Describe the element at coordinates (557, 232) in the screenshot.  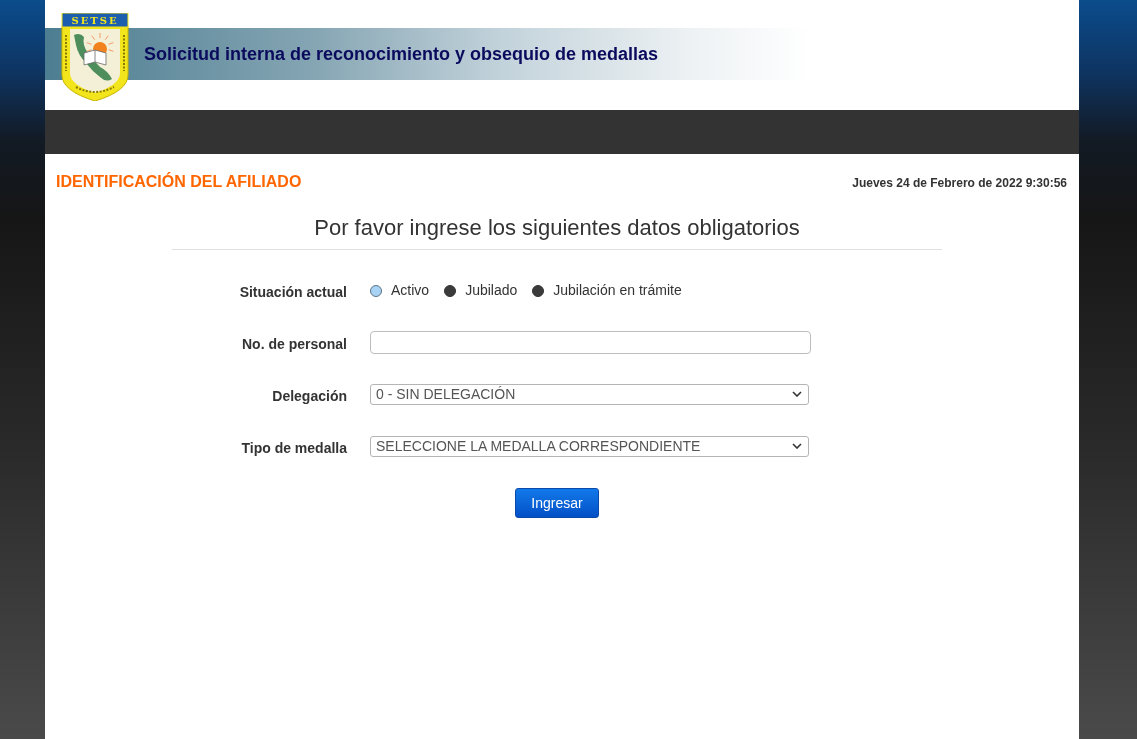
I see `form-heading: Por favor ingrese los siguientes datos obligatorios` at that location.